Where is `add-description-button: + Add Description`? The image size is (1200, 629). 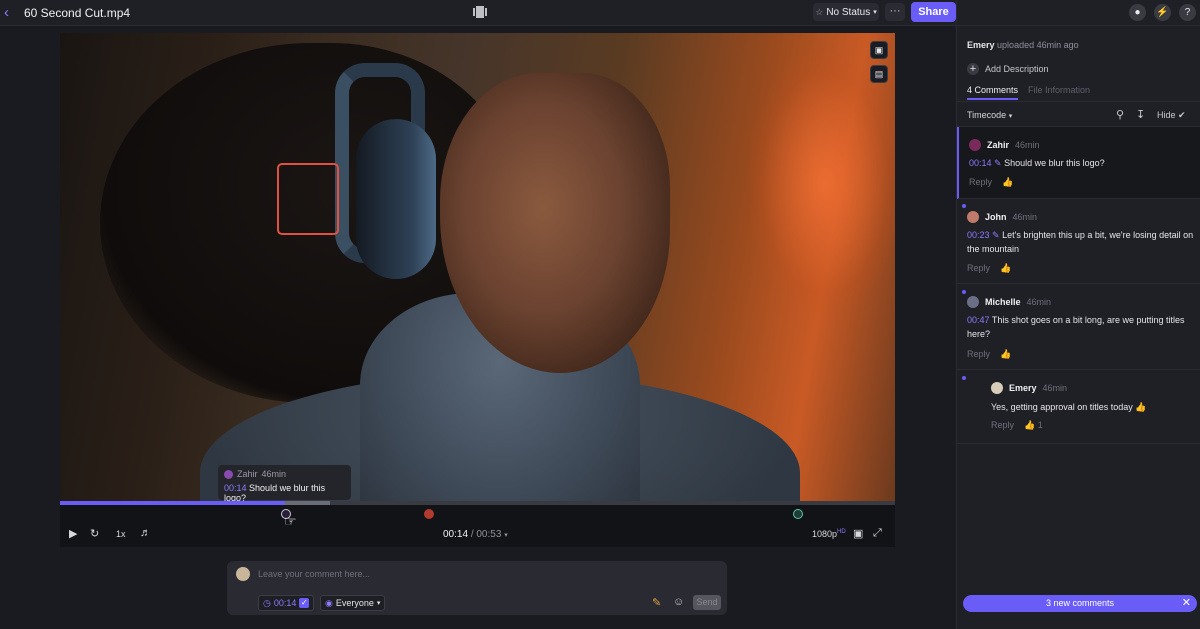
add-description-button: + Add Description is located at coordinates (1008, 69).